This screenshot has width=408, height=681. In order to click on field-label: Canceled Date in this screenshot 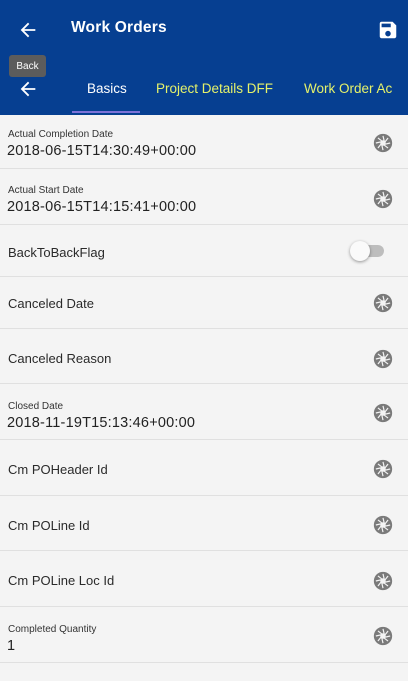, I will do `click(51, 303)`.